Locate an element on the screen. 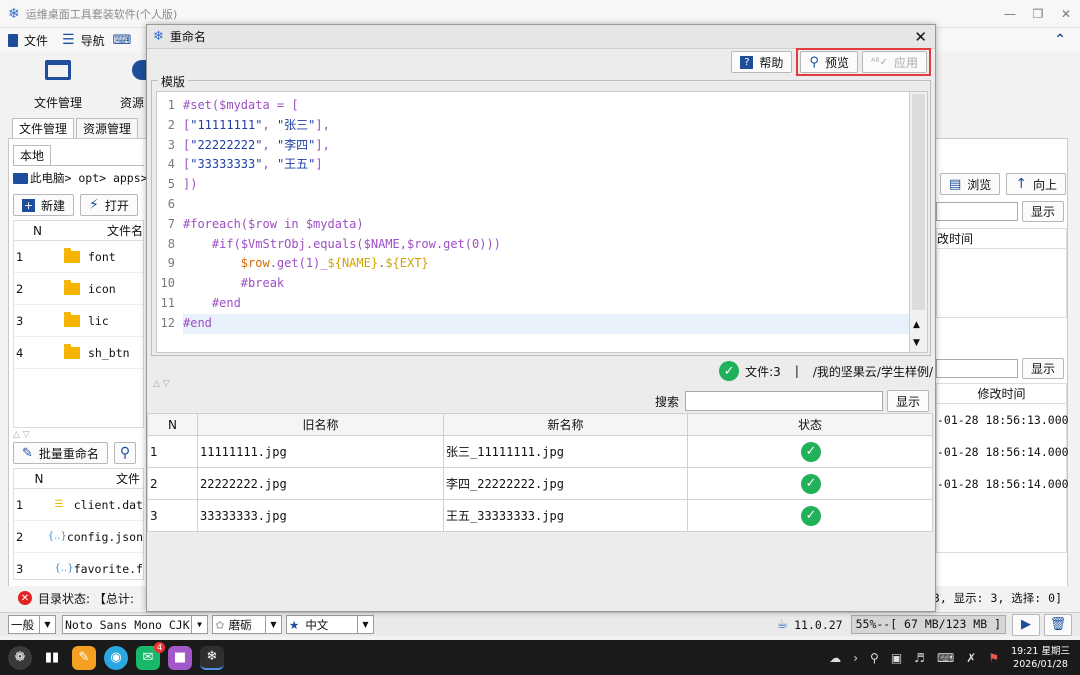  code-line: $row.get(1)_${NAME}.${EXT} is located at coordinates (547, 264).